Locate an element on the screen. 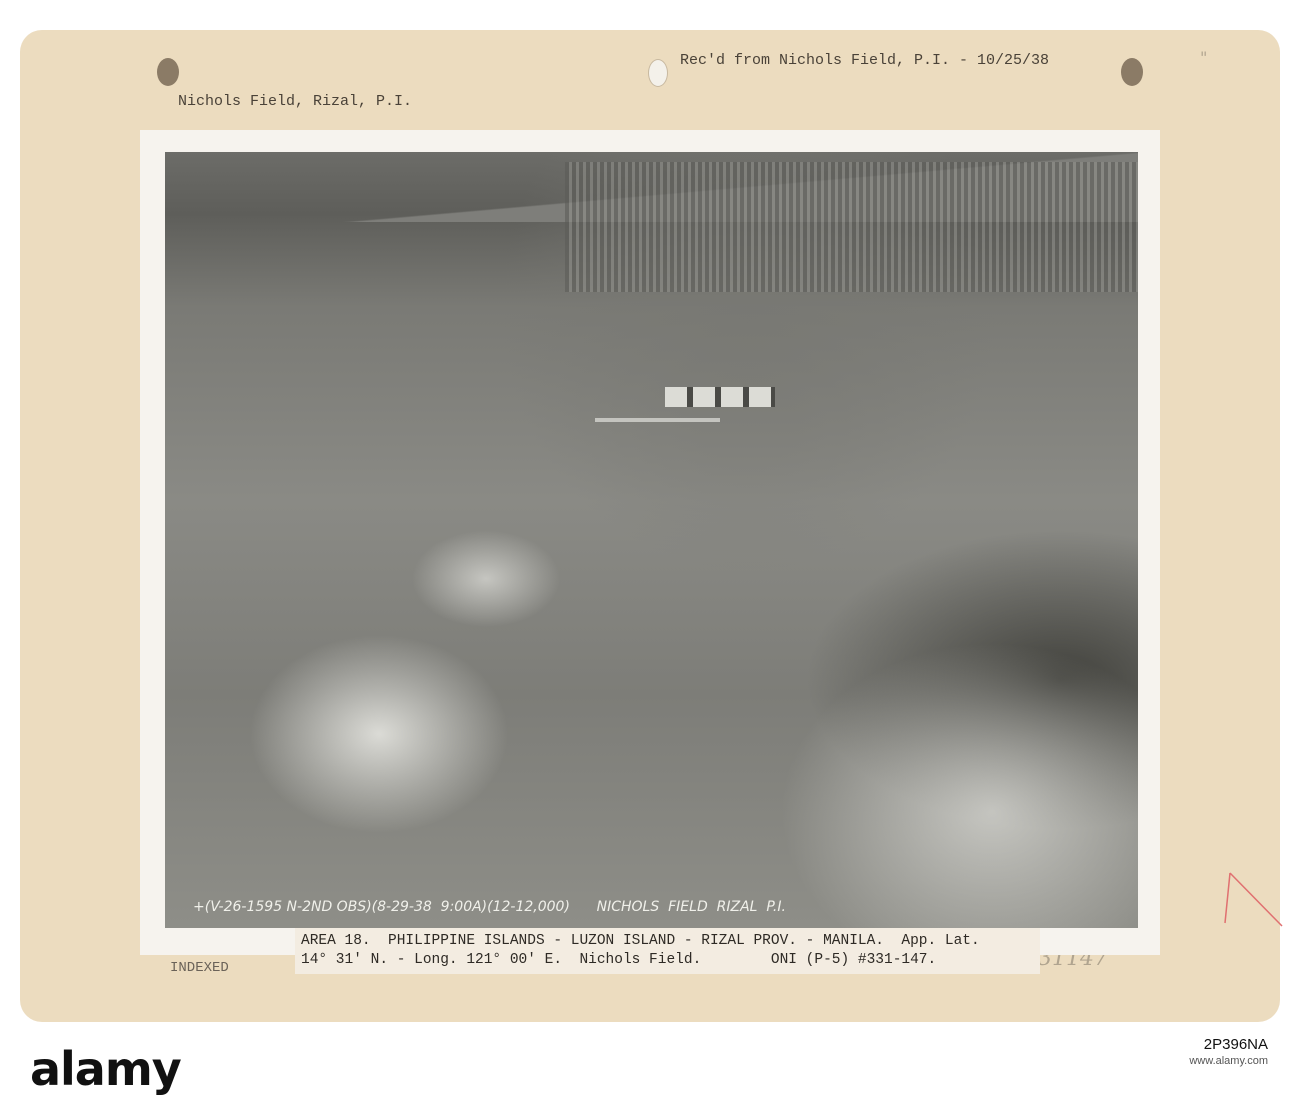 The width and height of the screenshot is (1300, 1112). stock-footer: alamy 2P396NA www.alamy.com is located at coordinates (650, 1067).